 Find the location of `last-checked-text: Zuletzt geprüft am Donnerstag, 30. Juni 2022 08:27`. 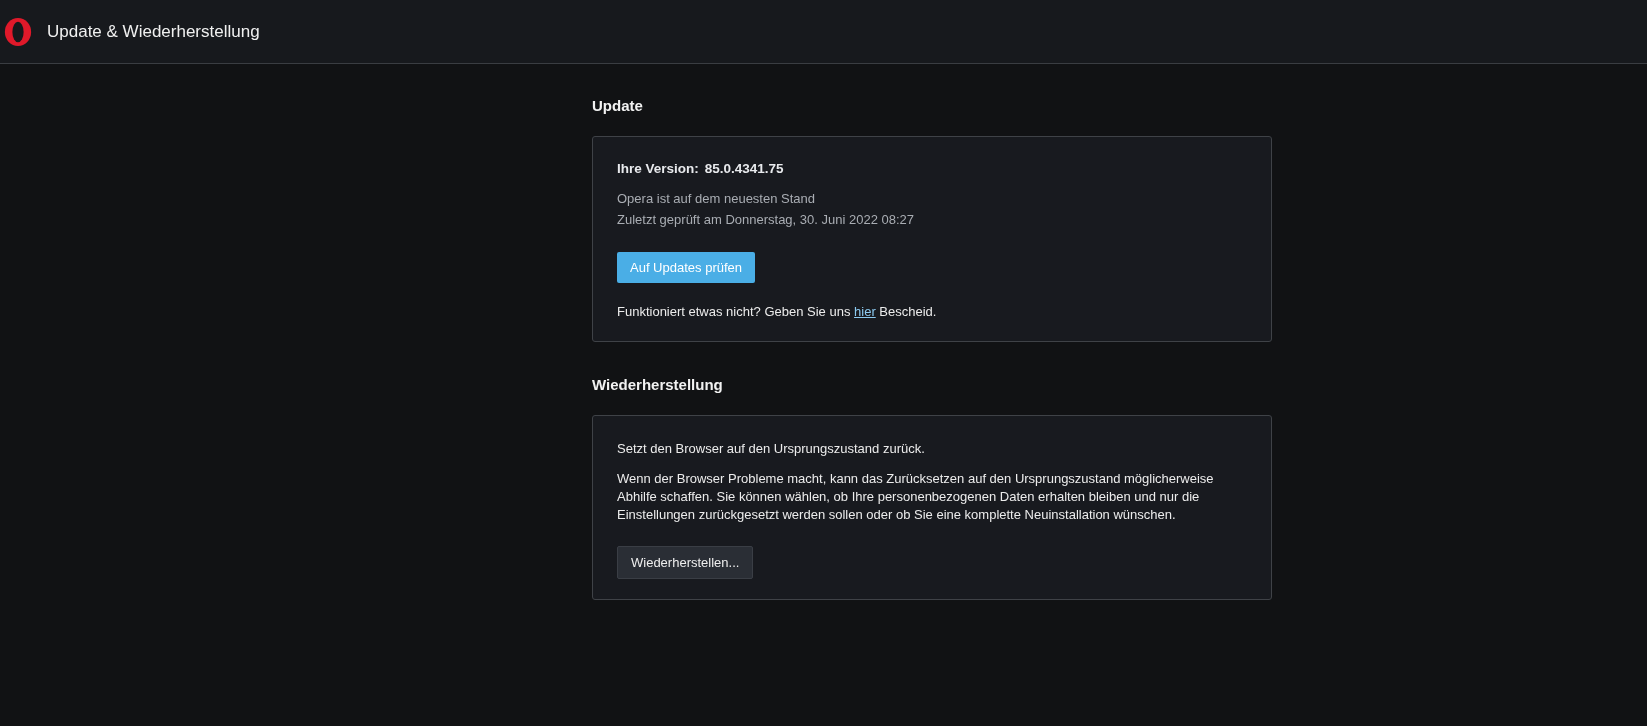

last-checked-text: Zuletzt geprüft am Donnerstag, 30. Juni 2022 08:27 is located at coordinates (766, 220).